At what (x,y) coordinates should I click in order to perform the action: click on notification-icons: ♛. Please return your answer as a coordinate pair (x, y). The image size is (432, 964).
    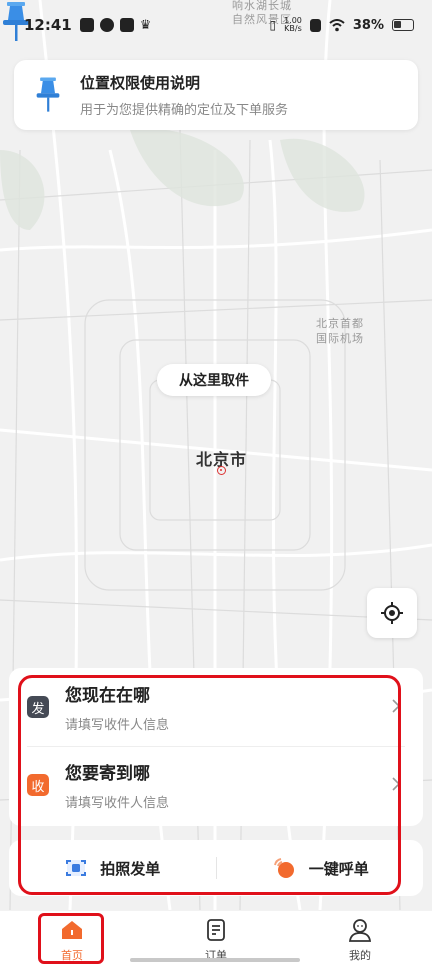
    Looking at the image, I should click on (115, 25).